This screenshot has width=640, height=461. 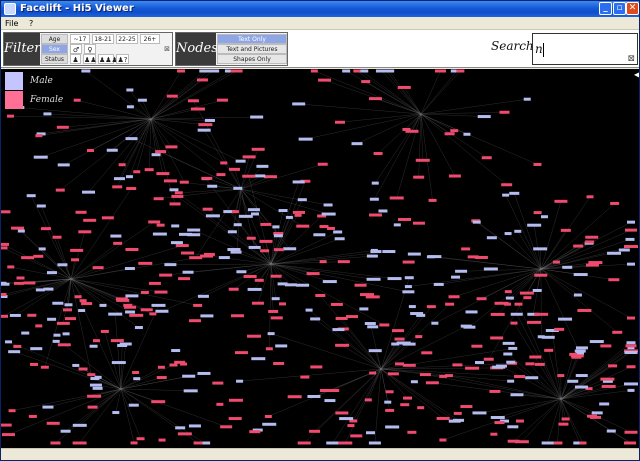 I want to click on minimize-button: _, so click(x=605, y=8).